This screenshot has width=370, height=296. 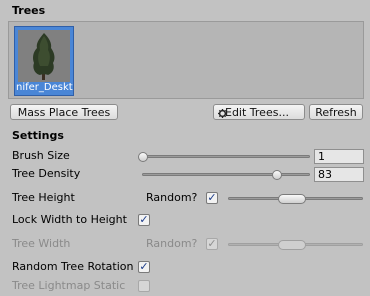 What do you see at coordinates (339, 156) in the screenshot?
I see `brush-size-field: 1` at bounding box center [339, 156].